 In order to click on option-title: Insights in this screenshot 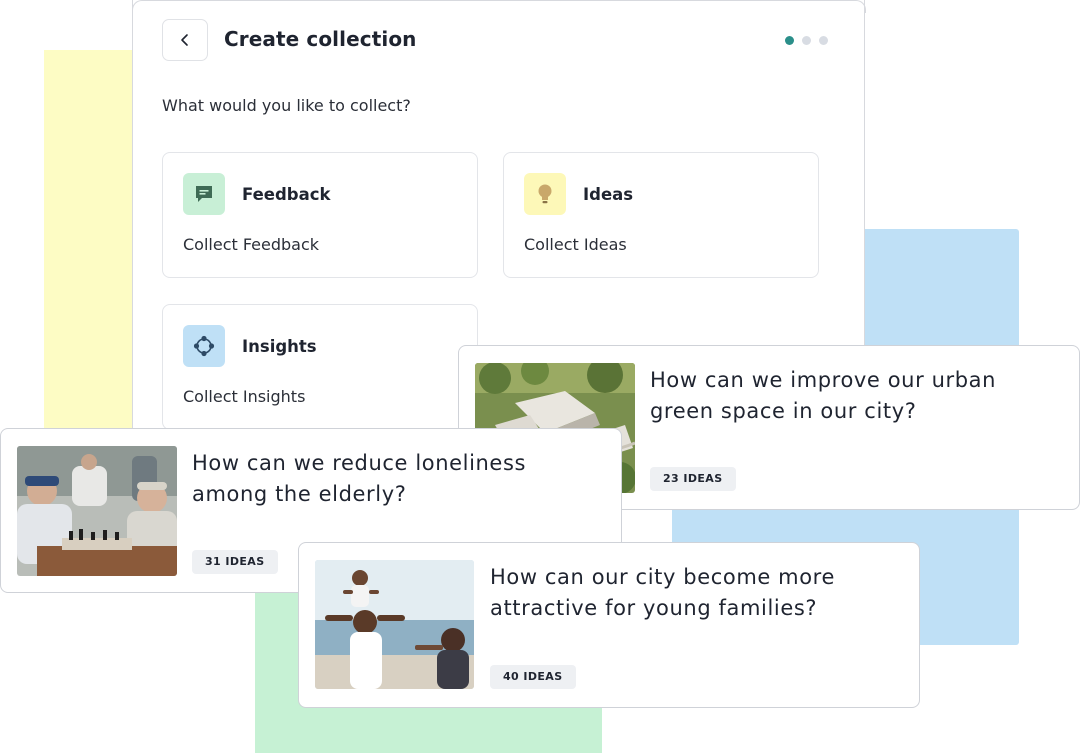, I will do `click(279, 346)`.